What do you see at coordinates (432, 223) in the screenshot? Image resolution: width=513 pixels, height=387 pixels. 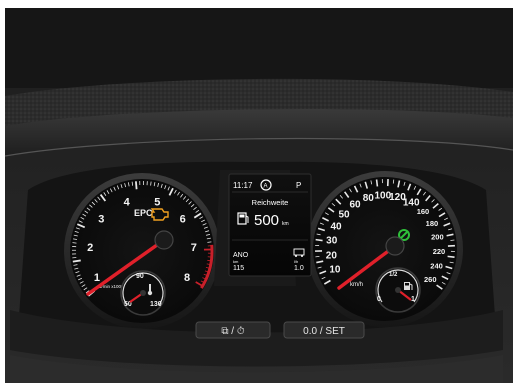 I see `speedometer-number: 180` at bounding box center [432, 223].